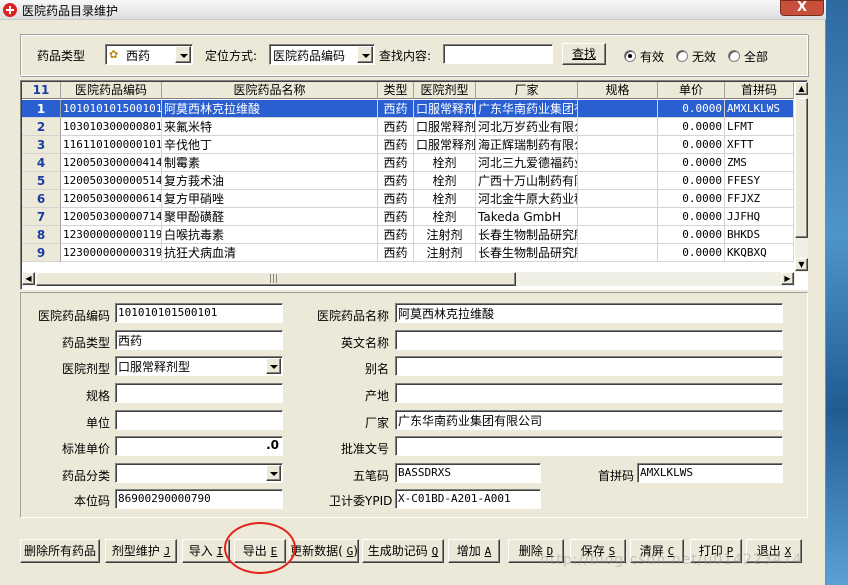  Describe the element at coordinates (10, 10) in the screenshot. I see `app-icon` at that location.